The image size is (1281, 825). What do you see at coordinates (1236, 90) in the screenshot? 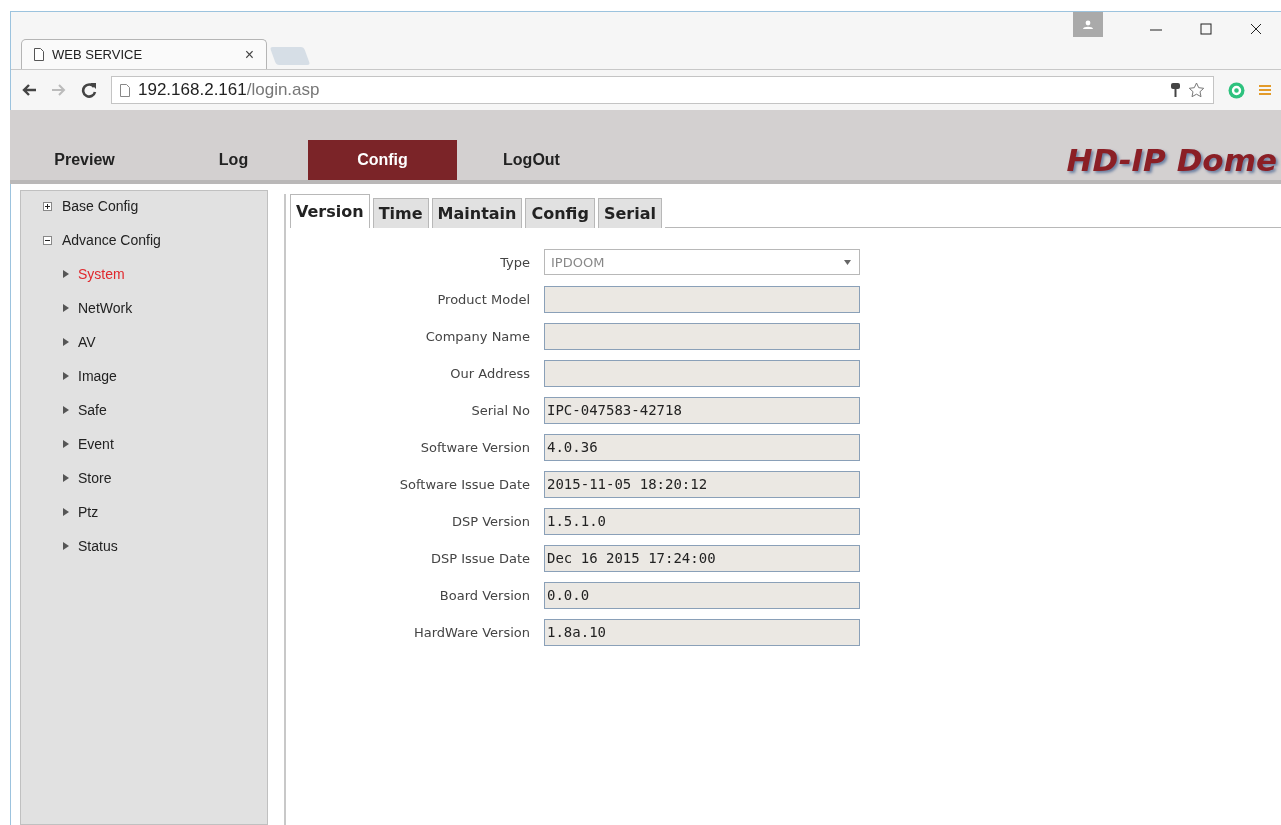
I see `extension-icon` at bounding box center [1236, 90].